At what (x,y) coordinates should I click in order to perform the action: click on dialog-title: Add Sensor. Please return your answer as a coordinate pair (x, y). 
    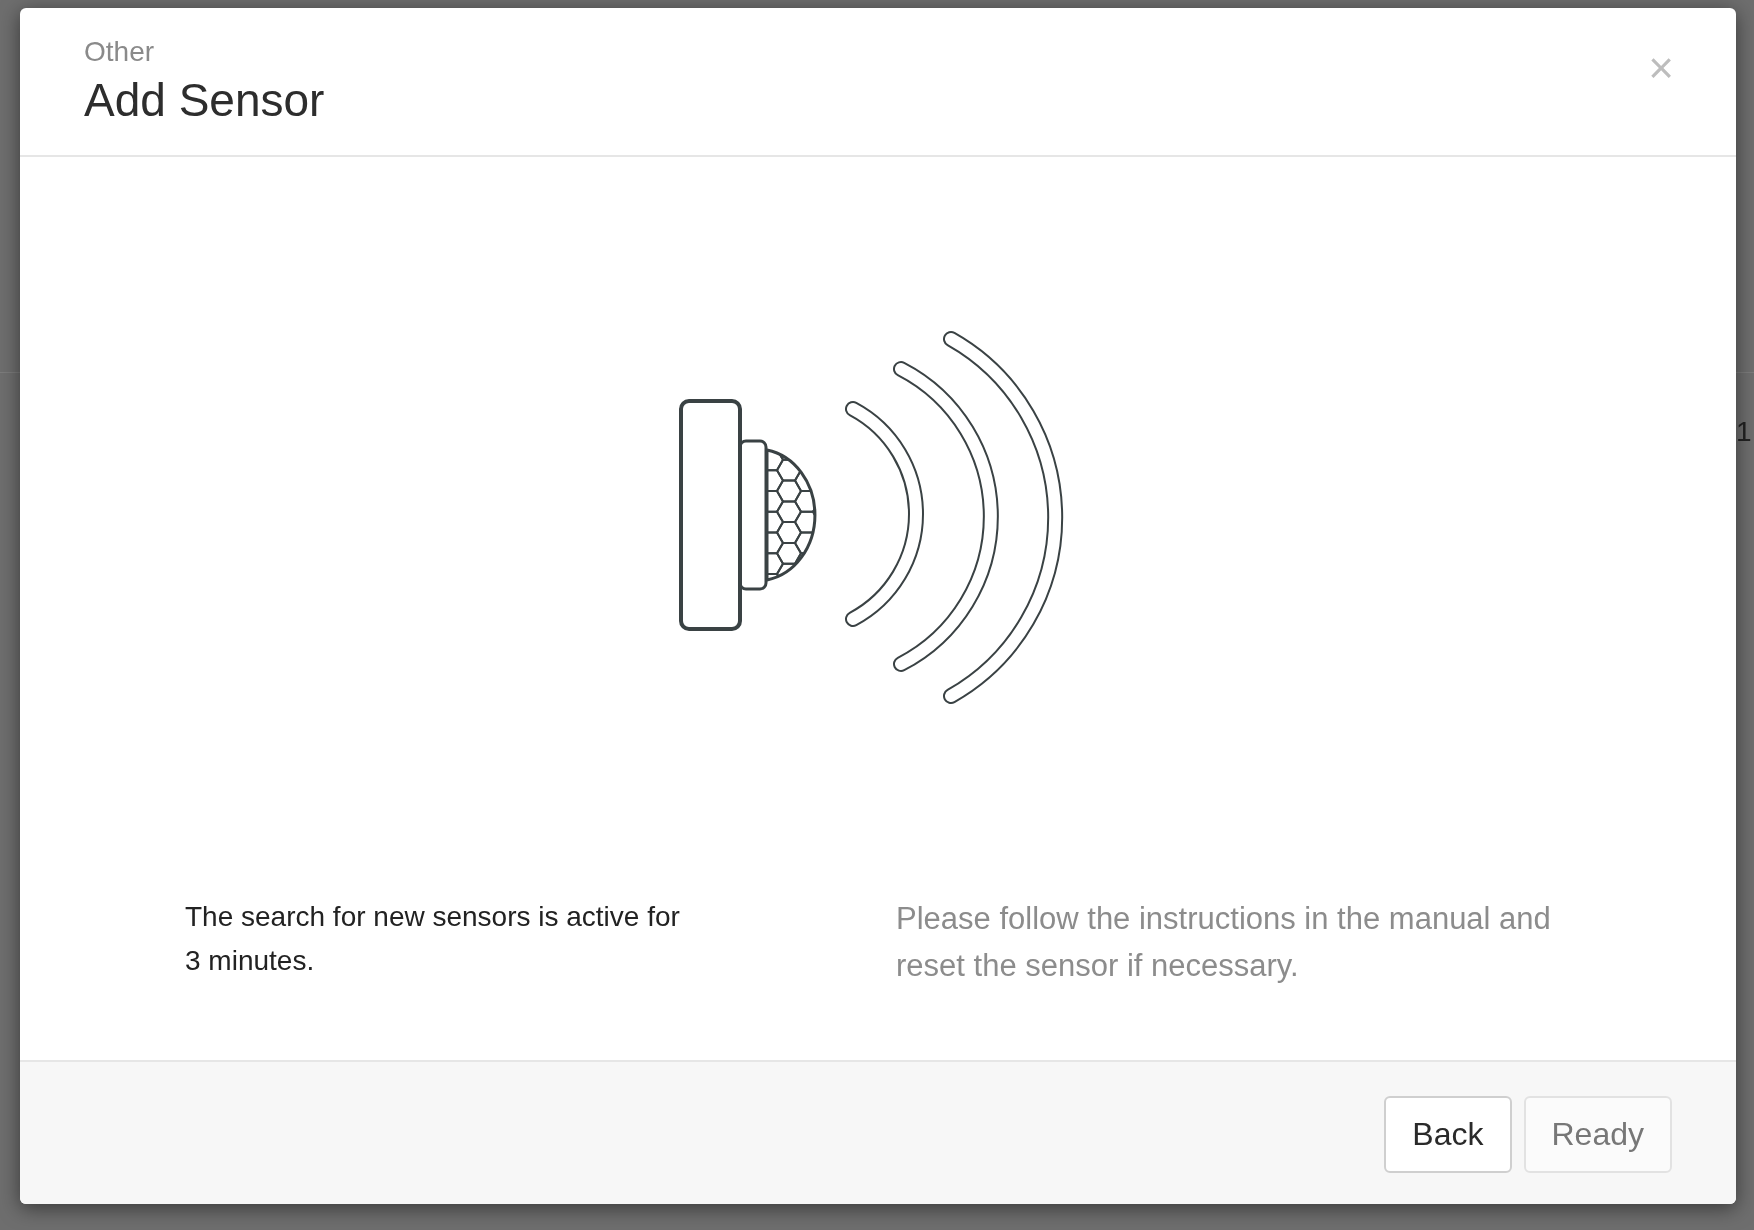
    Looking at the image, I should click on (204, 100).